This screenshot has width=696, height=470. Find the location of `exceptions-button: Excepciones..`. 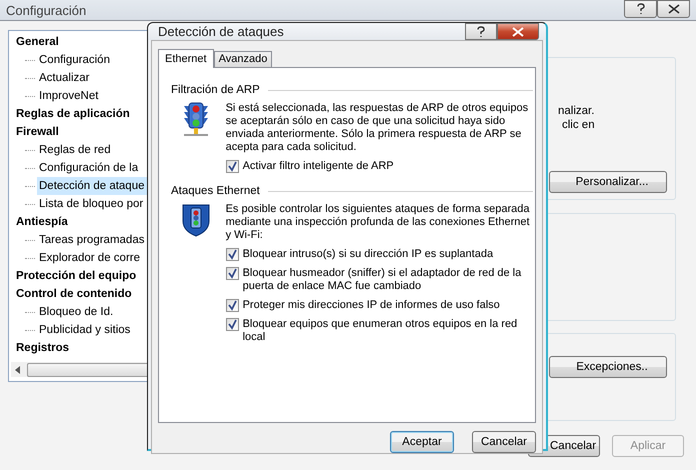

exceptions-button: Excepciones.. is located at coordinates (608, 367).